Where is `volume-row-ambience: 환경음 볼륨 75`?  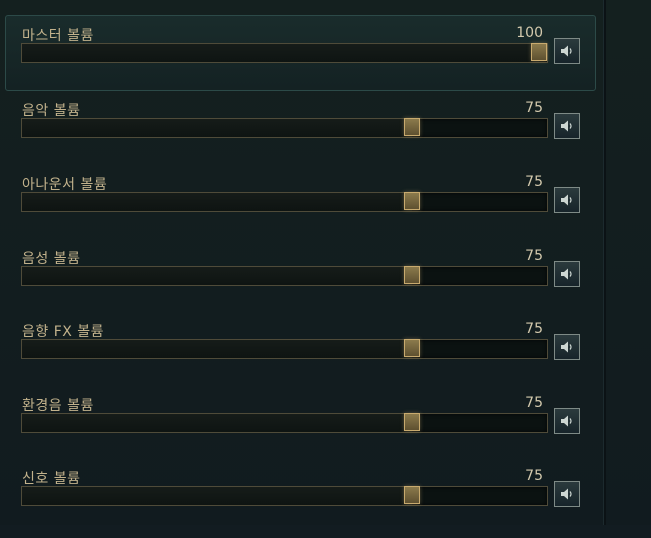
volume-row-ambience: 환경음 볼륨 75 is located at coordinates (300, 430).